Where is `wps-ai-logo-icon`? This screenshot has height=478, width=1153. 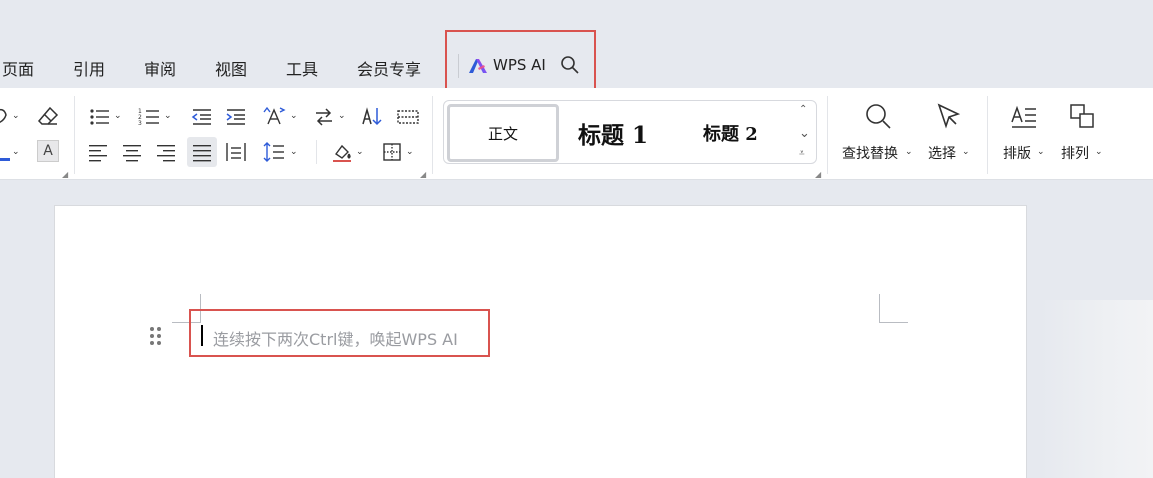
wps-ai-logo-icon is located at coordinates (478, 65).